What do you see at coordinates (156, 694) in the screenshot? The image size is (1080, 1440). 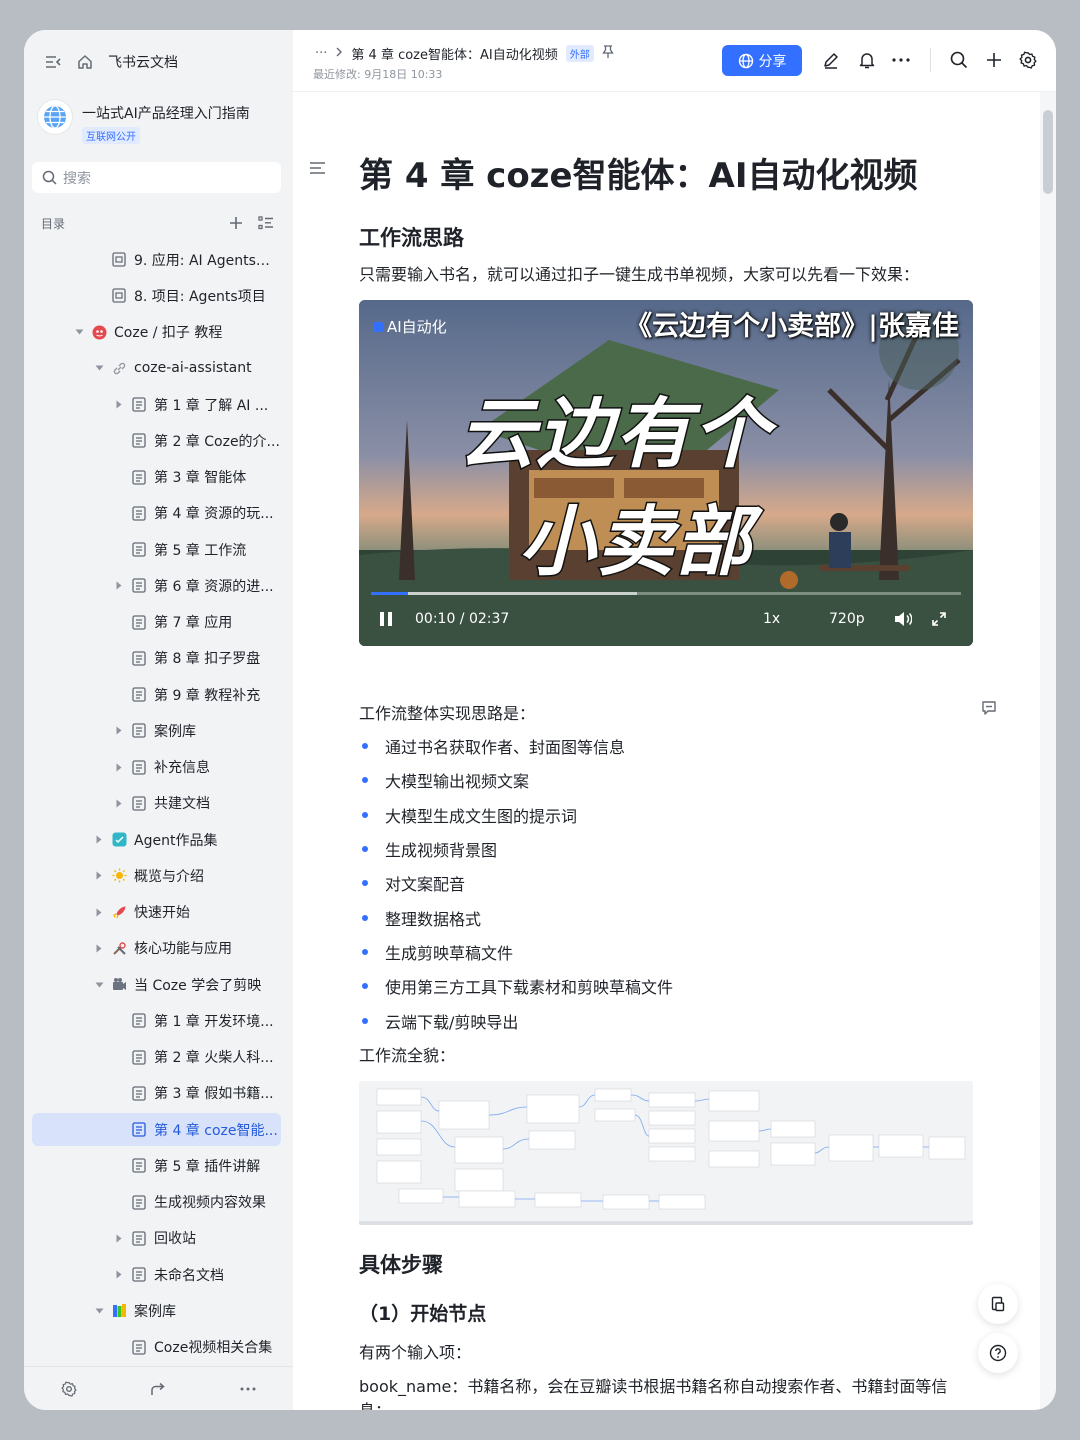 I see `sidebar-item: 第 9 章 教程补充` at bounding box center [156, 694].